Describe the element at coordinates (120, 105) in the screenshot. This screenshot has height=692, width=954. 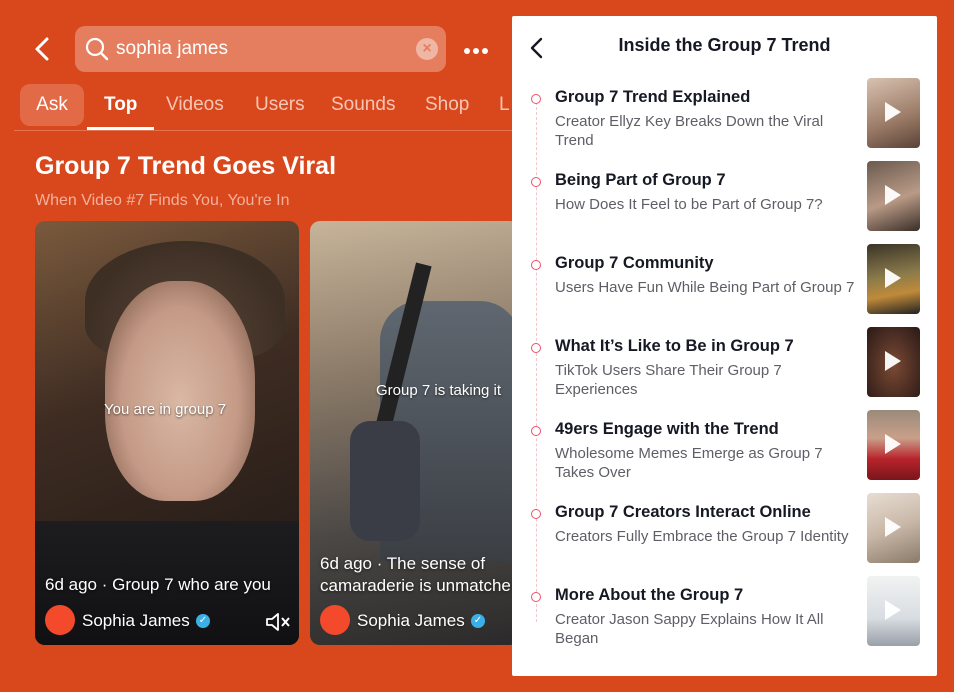
I see `tab-top: Top` at that location.